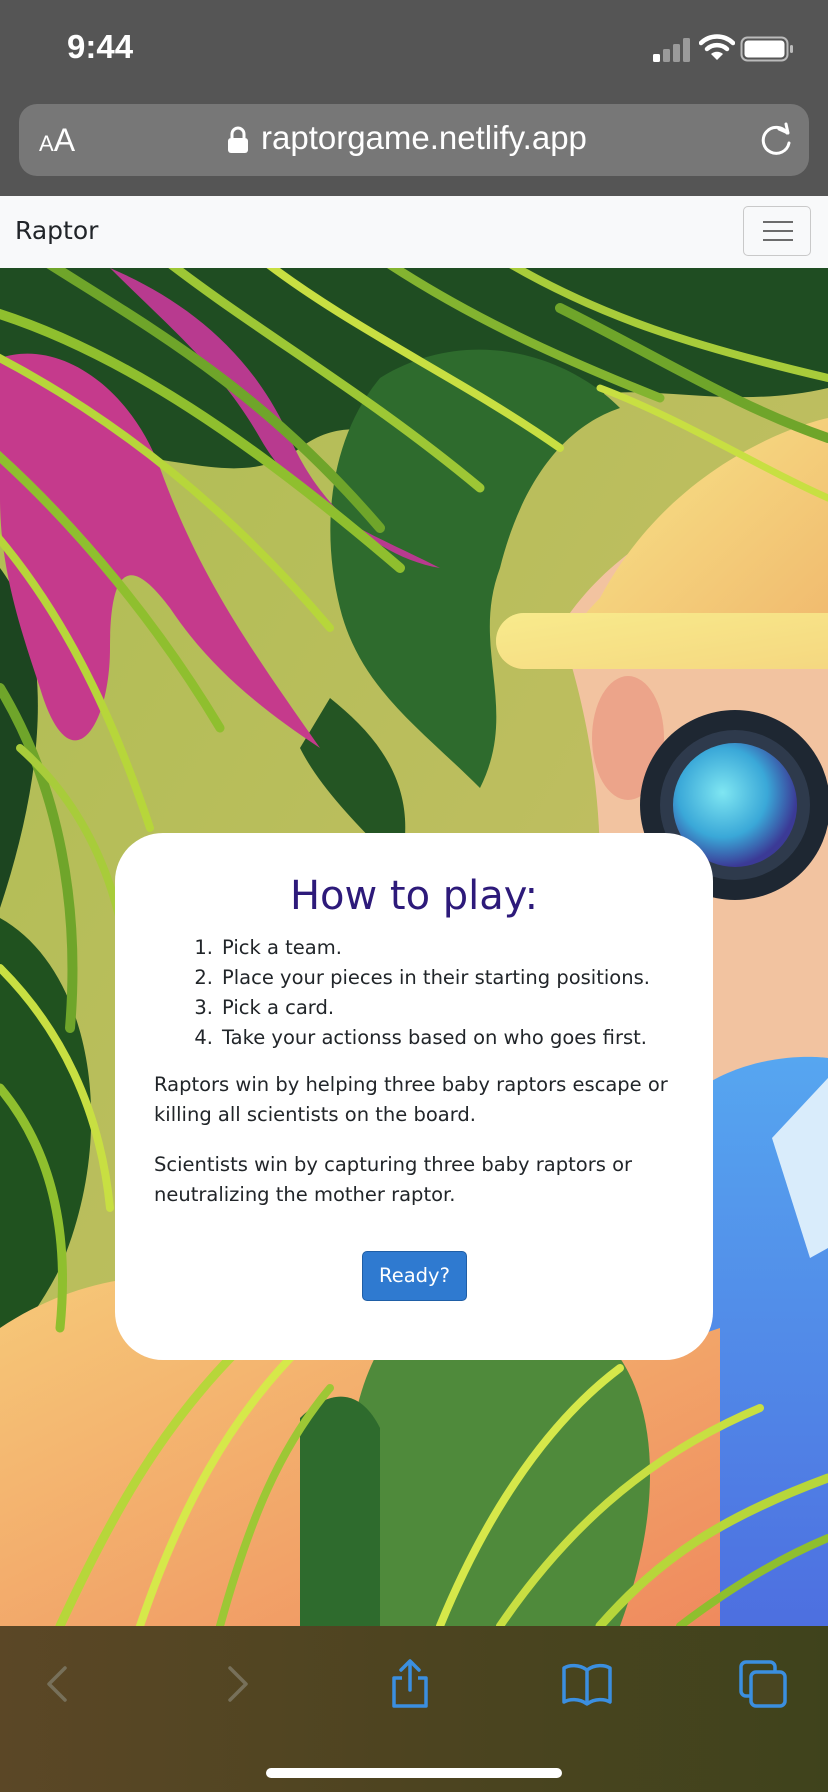 The image size is (828, 1792). Describe the element at coordinates (100, 46) in the screenshot. I see `status-time: 9:44` at that location.